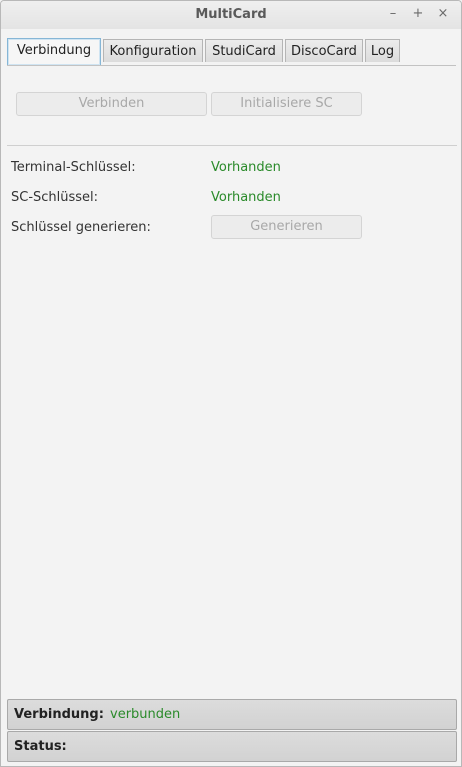  What do you see at coordinates (232, 714) in the screenshot?
I see `connection-status-box: Verbindung: verbunden` at bounding box center [232, 714].